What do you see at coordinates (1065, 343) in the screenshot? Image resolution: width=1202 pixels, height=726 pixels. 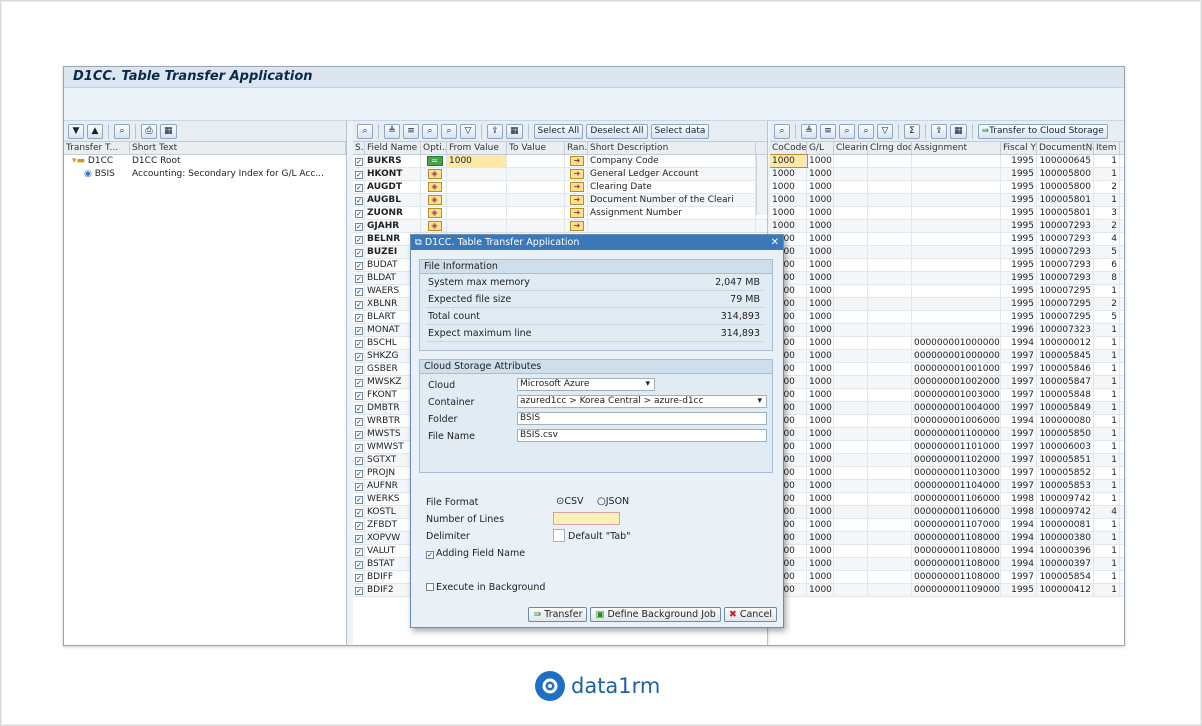 I see `data-cell: 100000012` at bounding box center [1065, 343].